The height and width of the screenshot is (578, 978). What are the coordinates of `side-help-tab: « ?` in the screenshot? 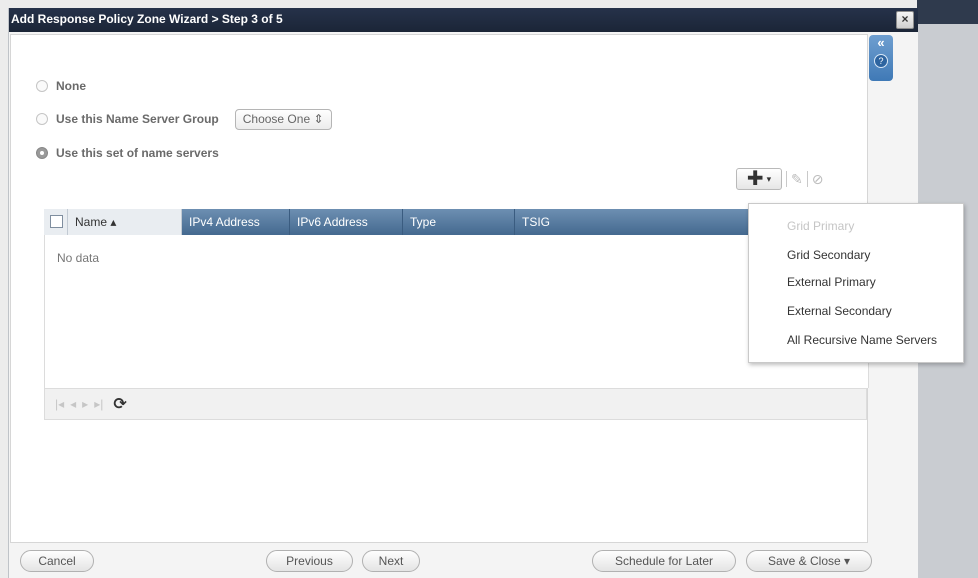 It's located at (881, 58).